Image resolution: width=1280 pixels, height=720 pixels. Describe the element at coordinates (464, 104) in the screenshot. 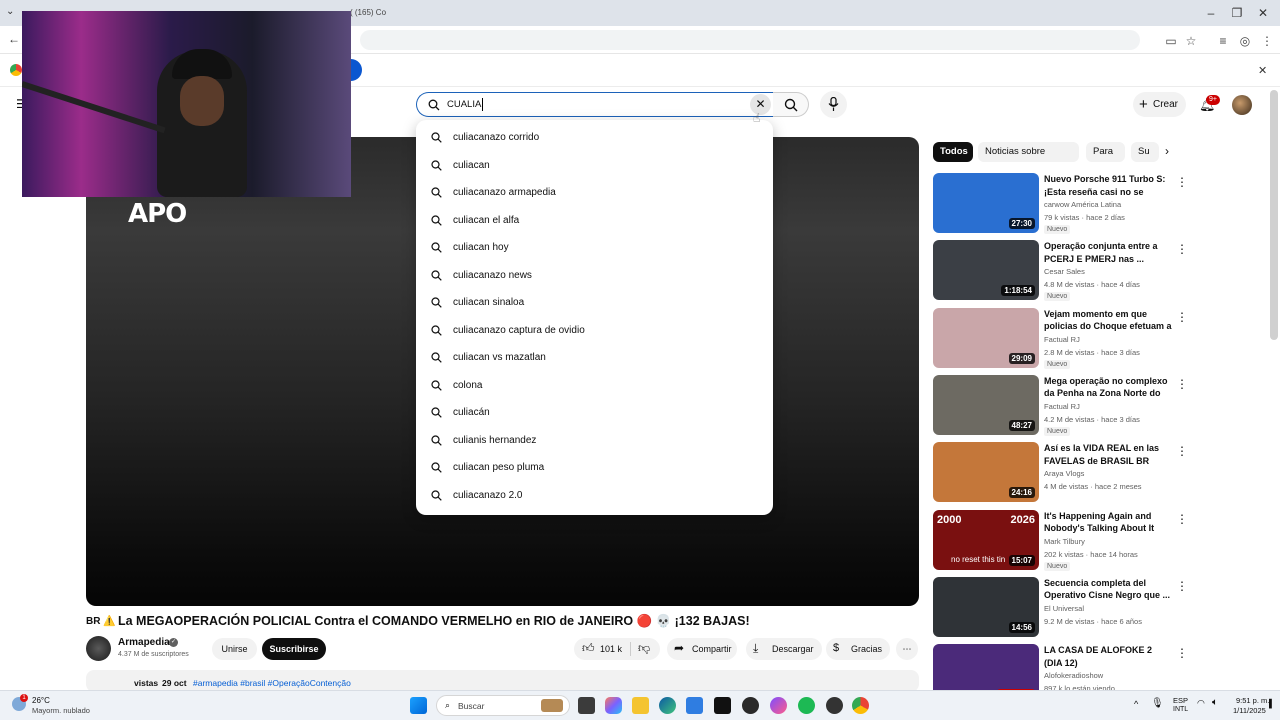

I see `search-query-text: CUALIA` at that location.